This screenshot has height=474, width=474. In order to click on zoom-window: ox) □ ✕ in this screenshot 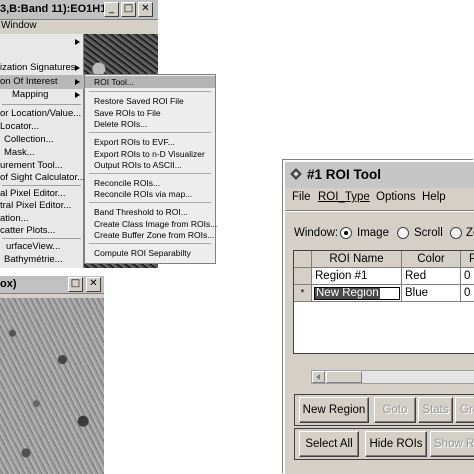, I will do `click(52, 375)`.